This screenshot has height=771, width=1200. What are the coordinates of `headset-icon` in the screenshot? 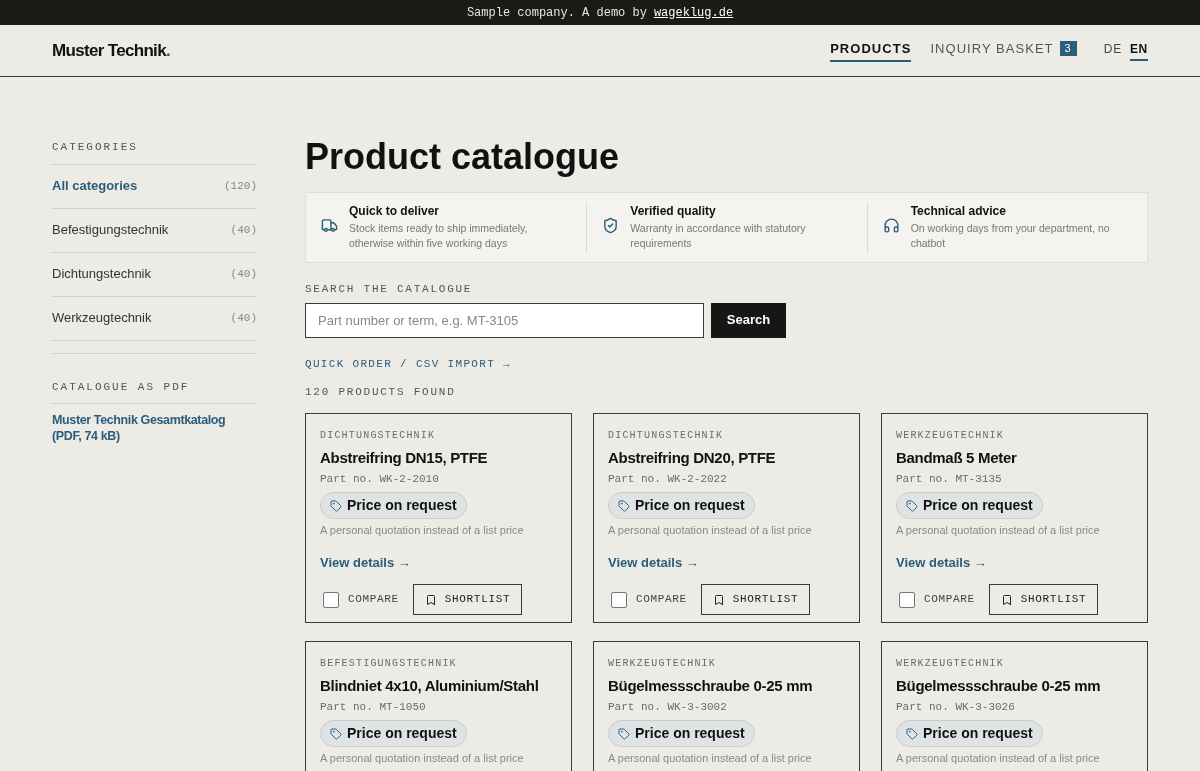 It's located at (891, 225).